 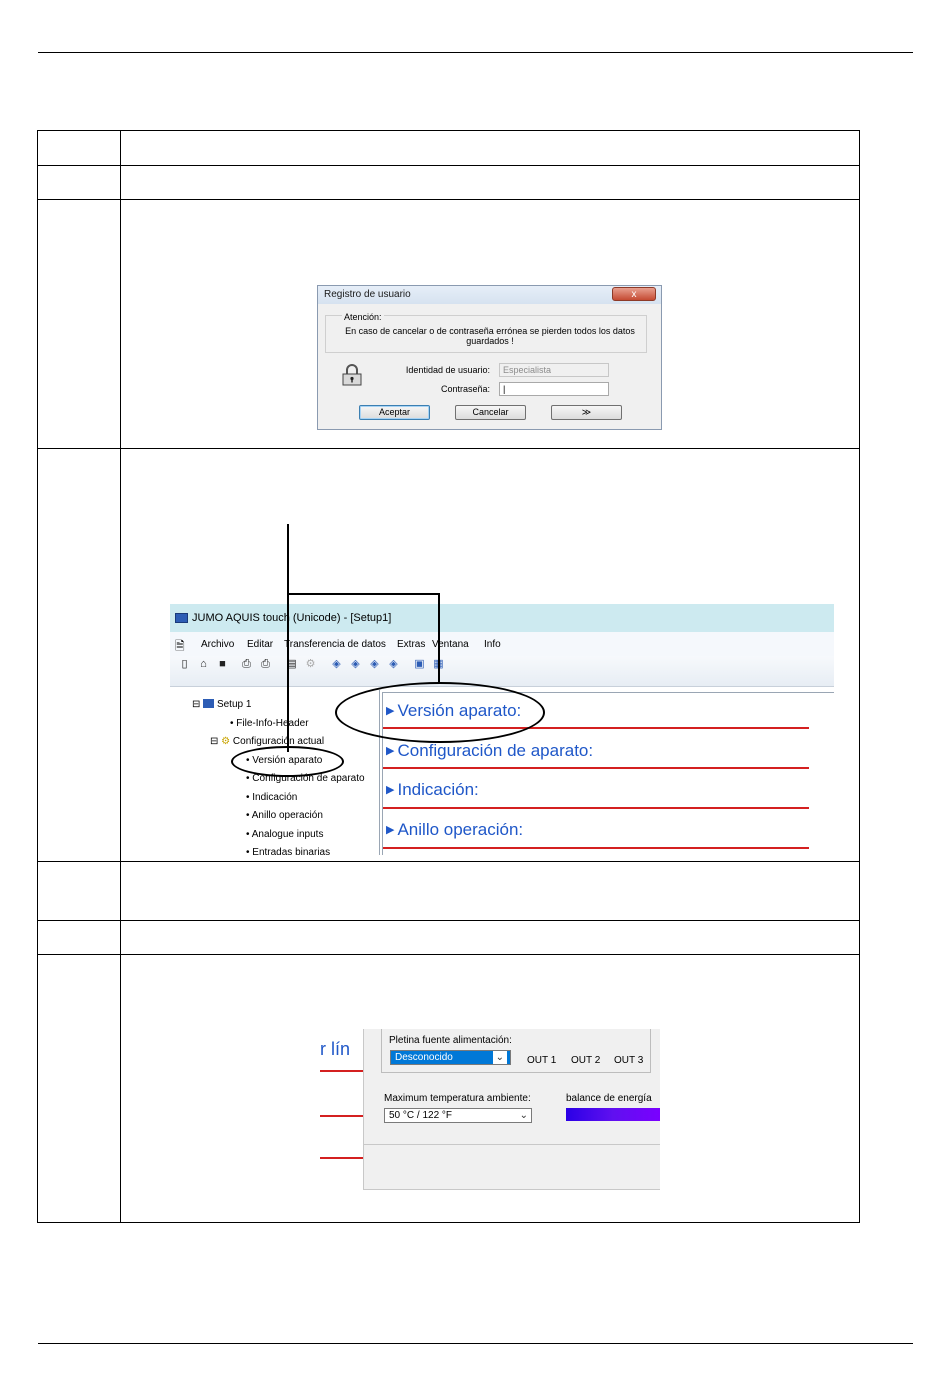 I want to click on setup-icon, so click(x=209, y=703).